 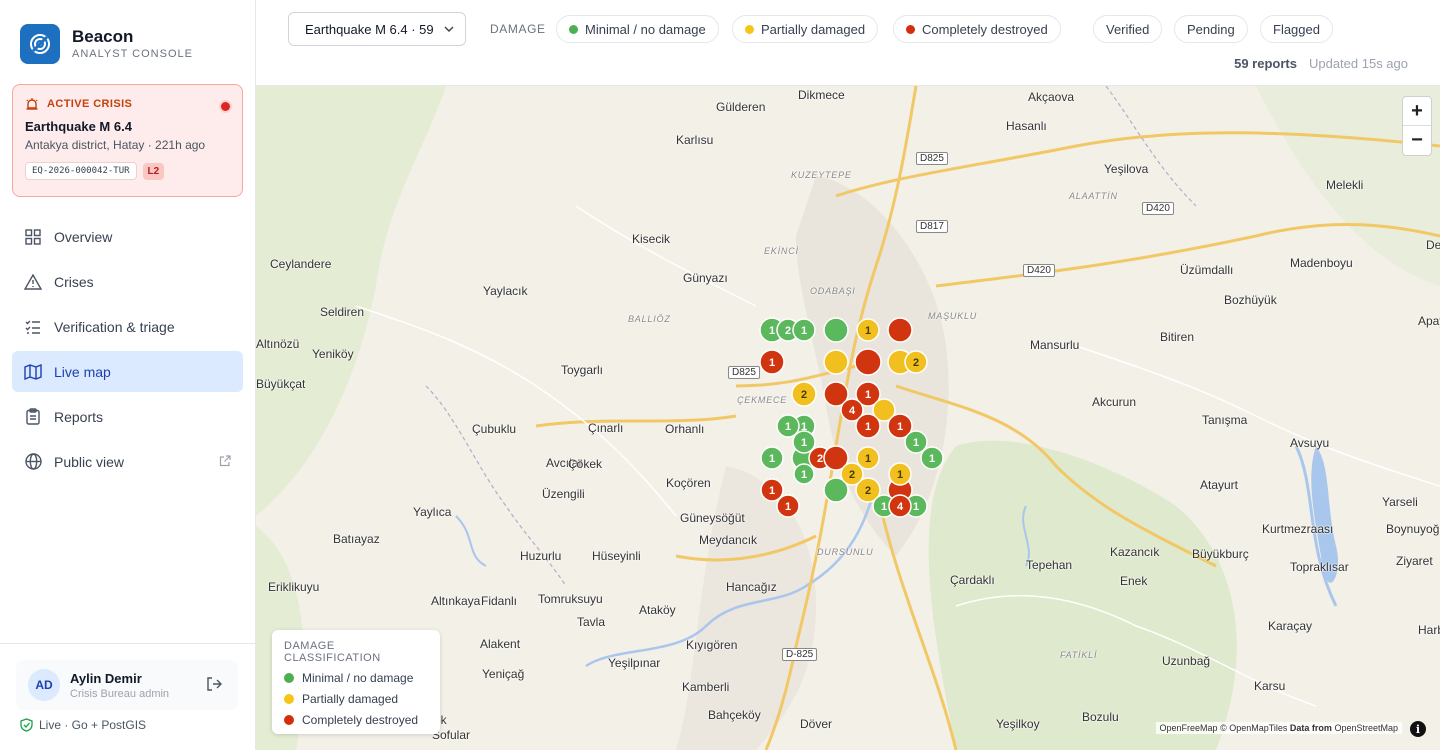 I want to click on chip-label: Verified, so click(x=1128, y=29).